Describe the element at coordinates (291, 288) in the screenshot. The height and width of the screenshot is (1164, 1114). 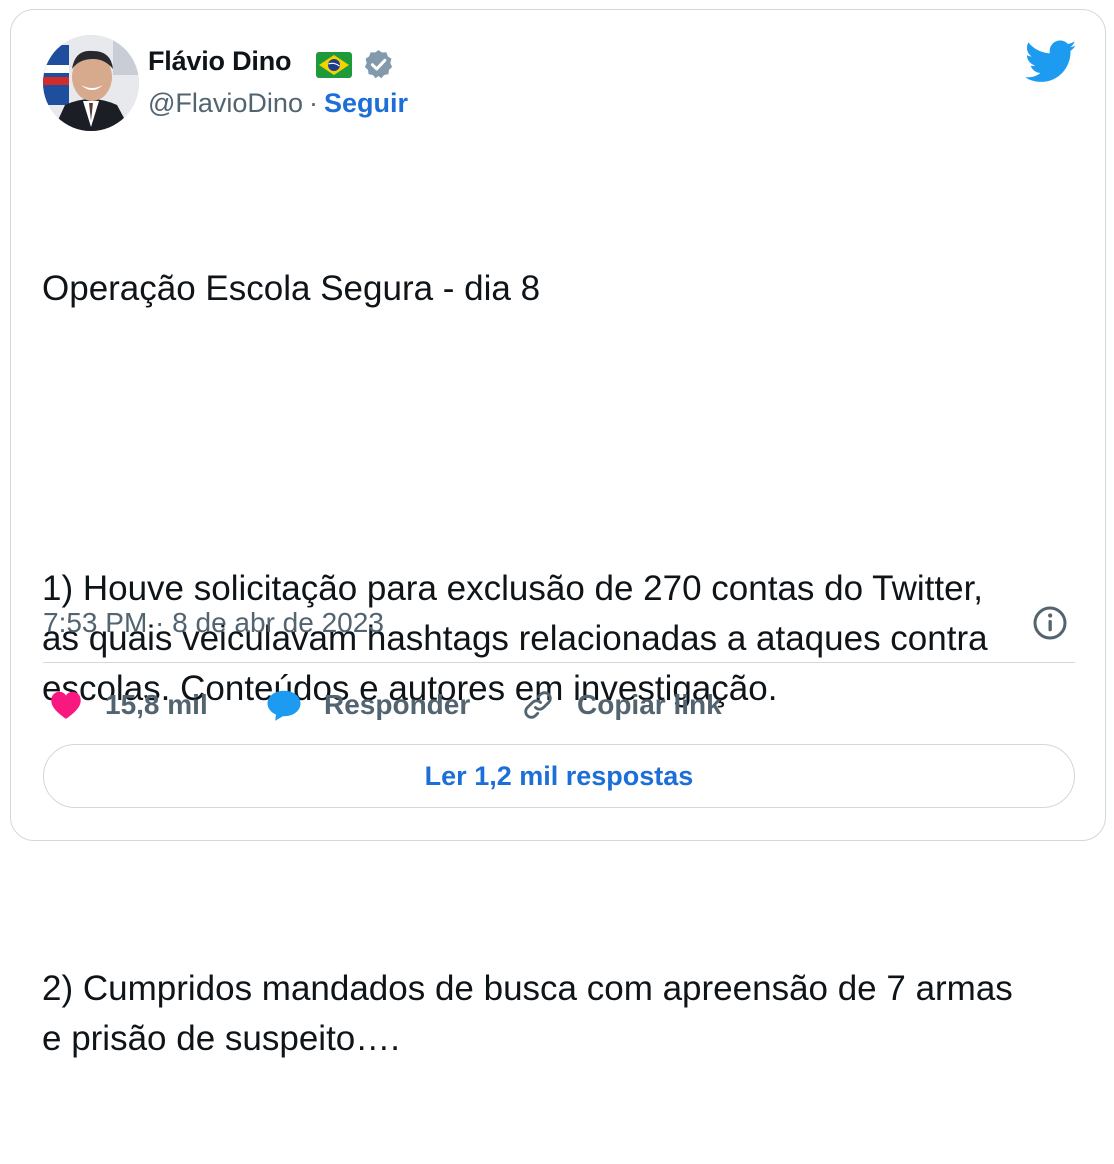
I see `tweet-line: Operação Escola Segura - dia 8` at that location.